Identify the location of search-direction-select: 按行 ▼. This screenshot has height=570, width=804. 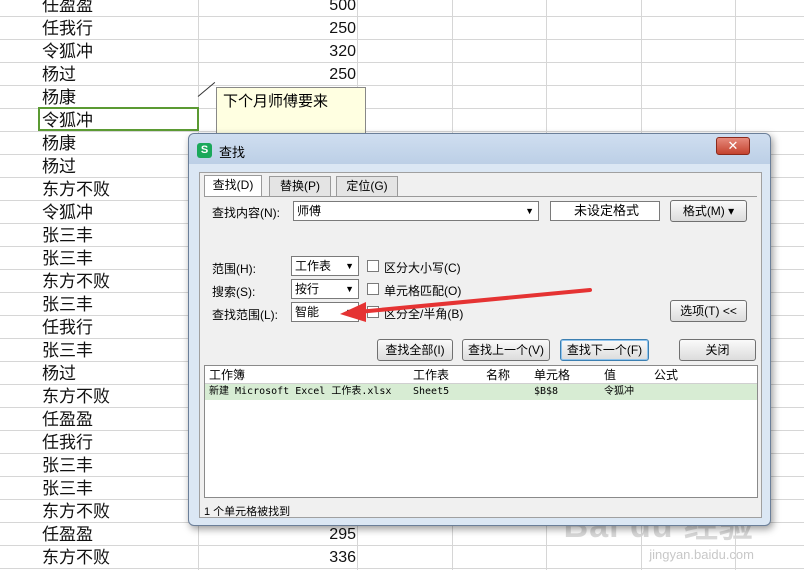
(325, 289).